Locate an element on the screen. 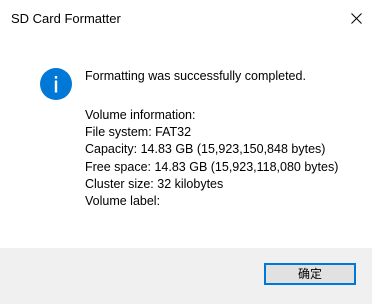 The width and height of the screenshot is (372, 304). status-message: Formatting was successfully completed. is located at coordinates (195, 76).